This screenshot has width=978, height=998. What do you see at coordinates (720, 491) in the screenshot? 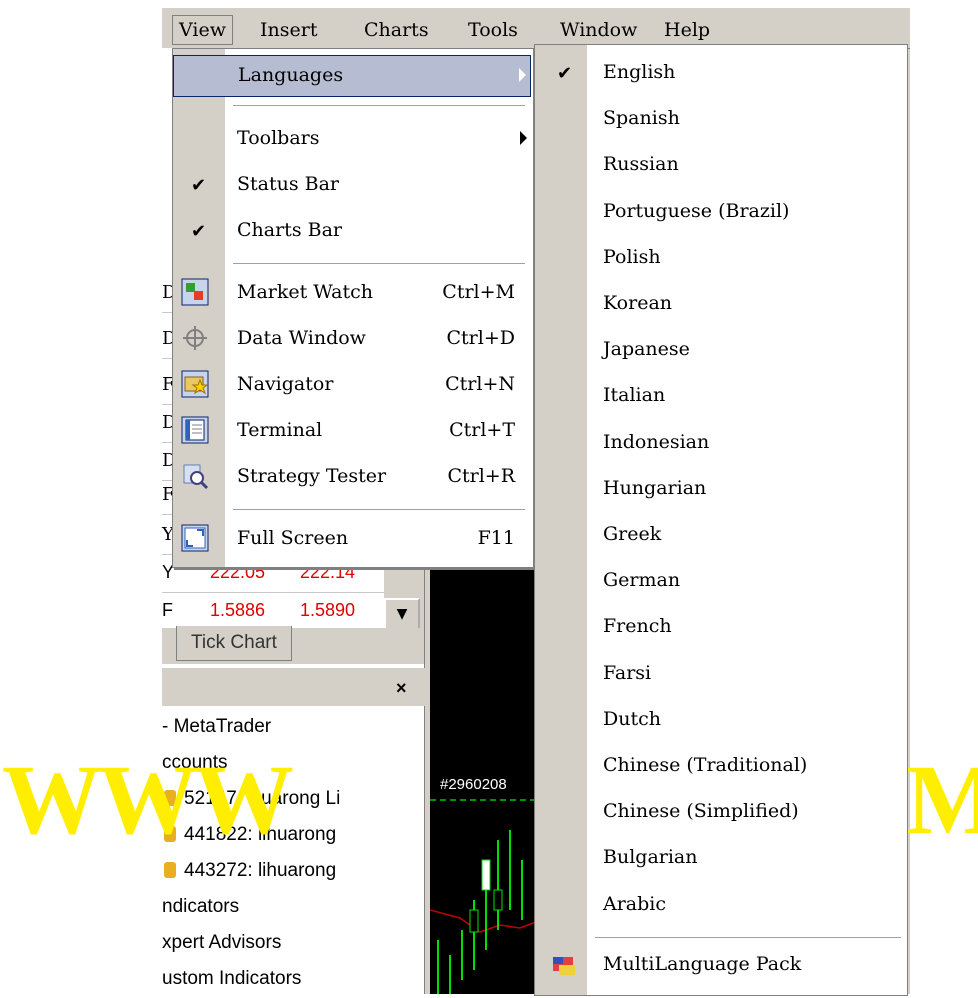
I see `menu-item-language: Hungarian` at bounding box center [720, 491].